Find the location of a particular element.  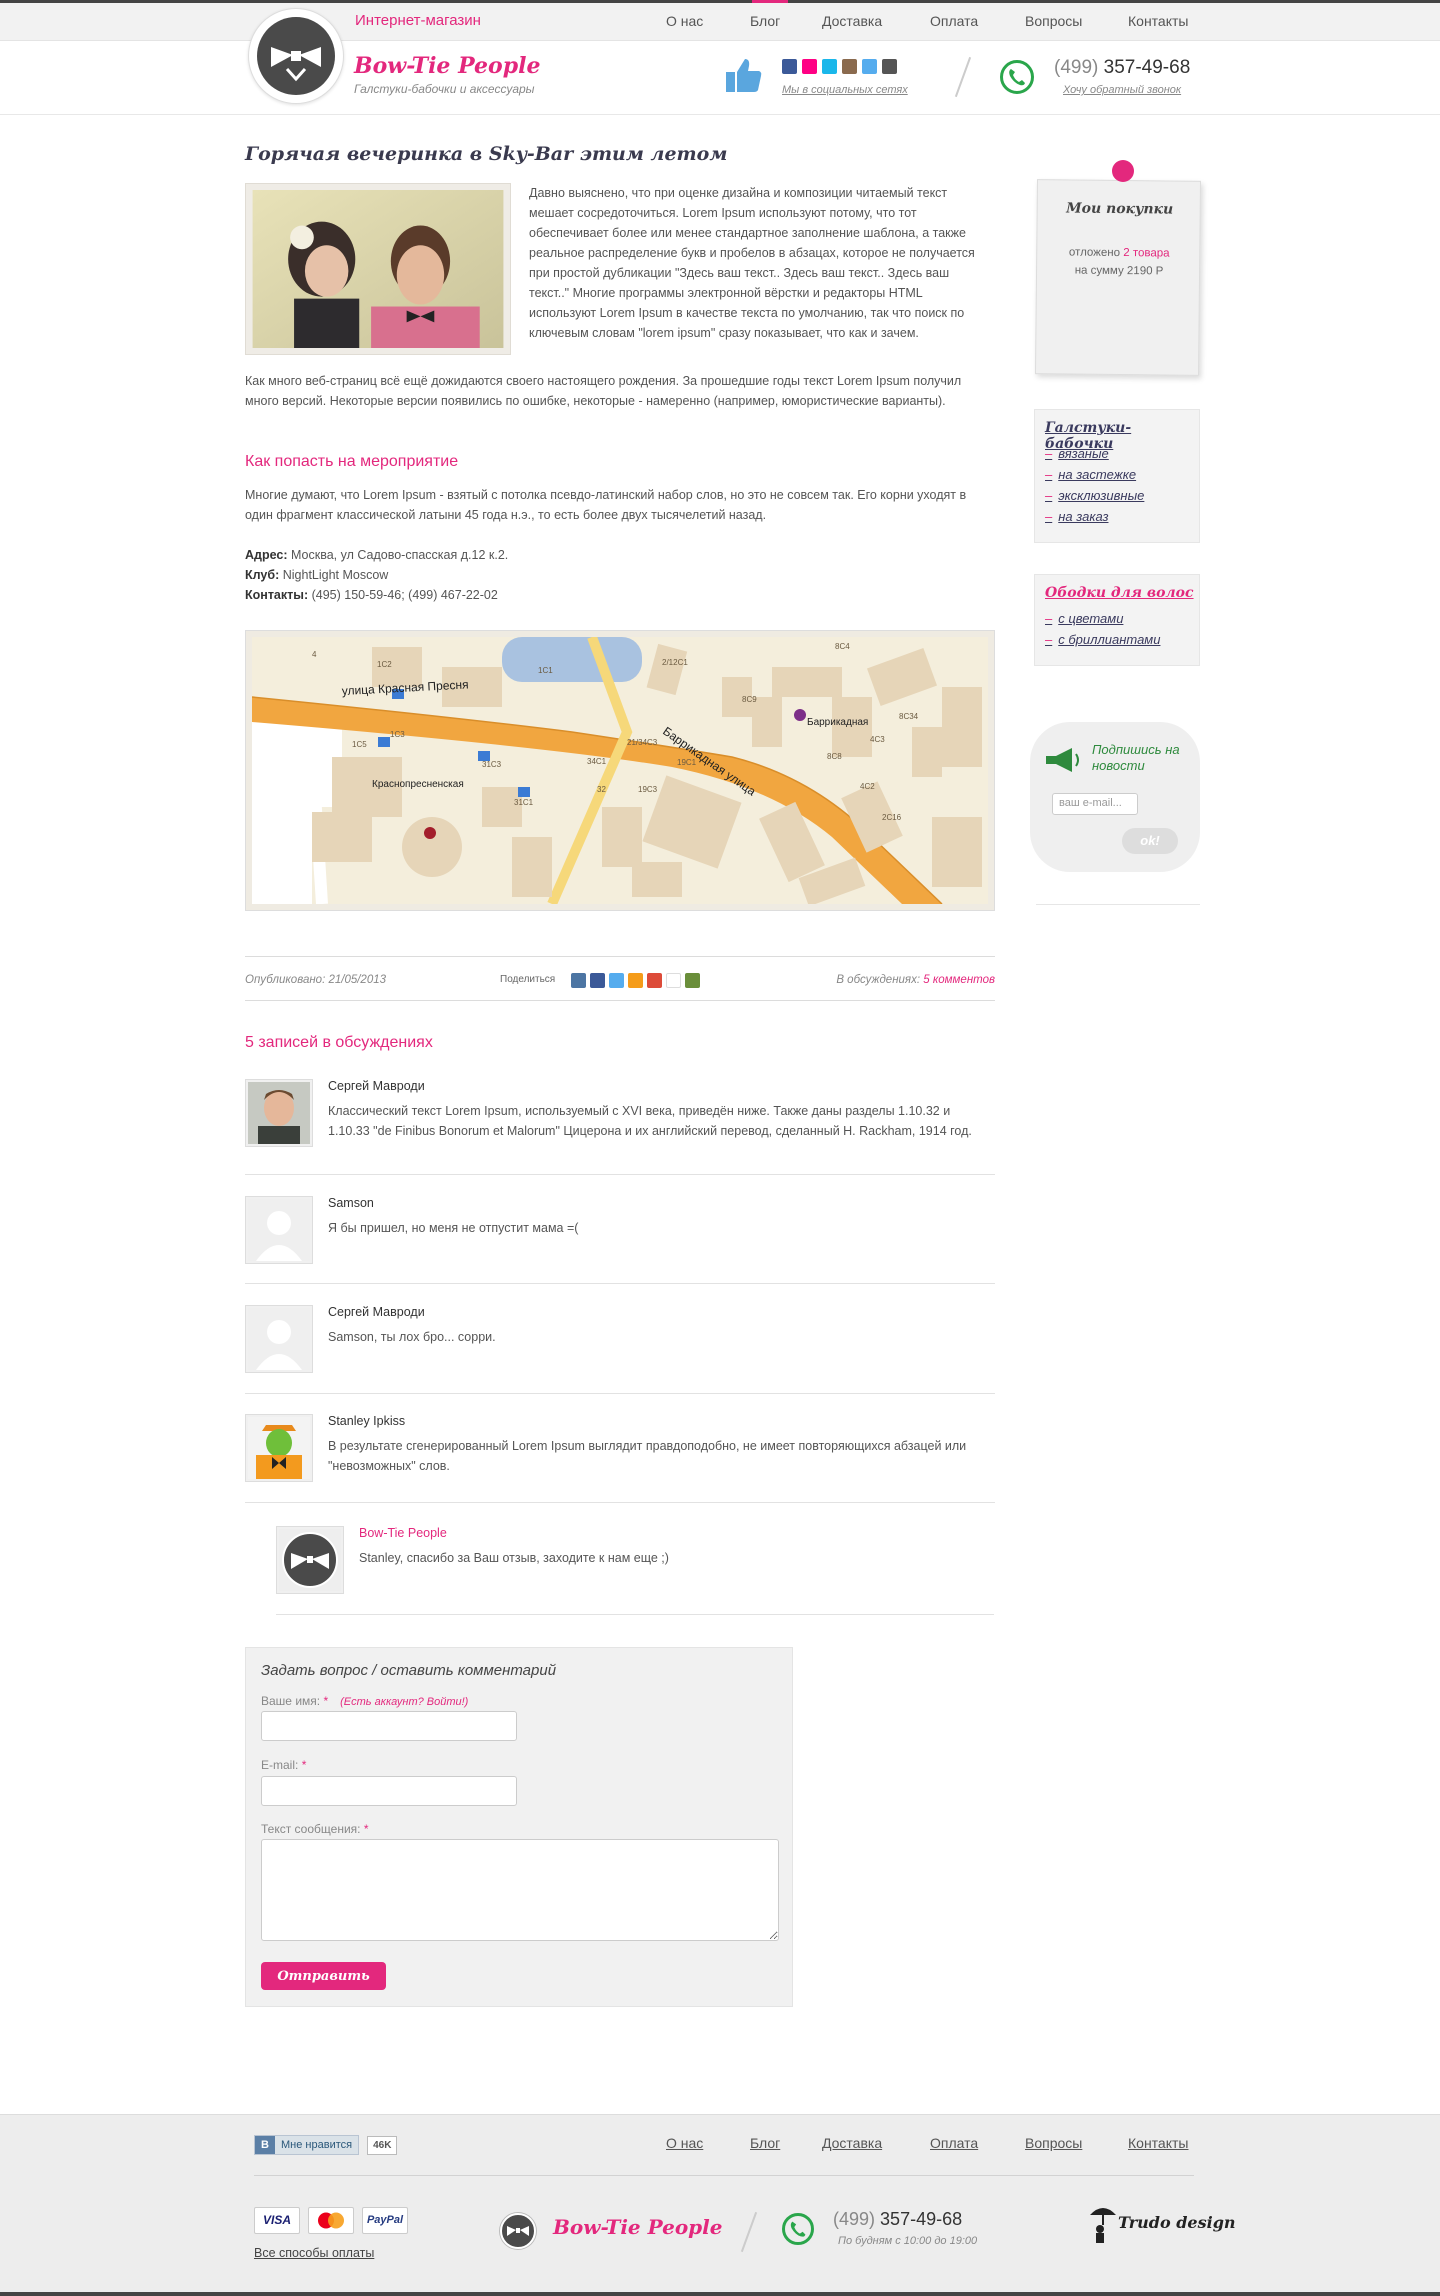

vk-like-label: Мне нравится is located at coordinates (317, 2145).